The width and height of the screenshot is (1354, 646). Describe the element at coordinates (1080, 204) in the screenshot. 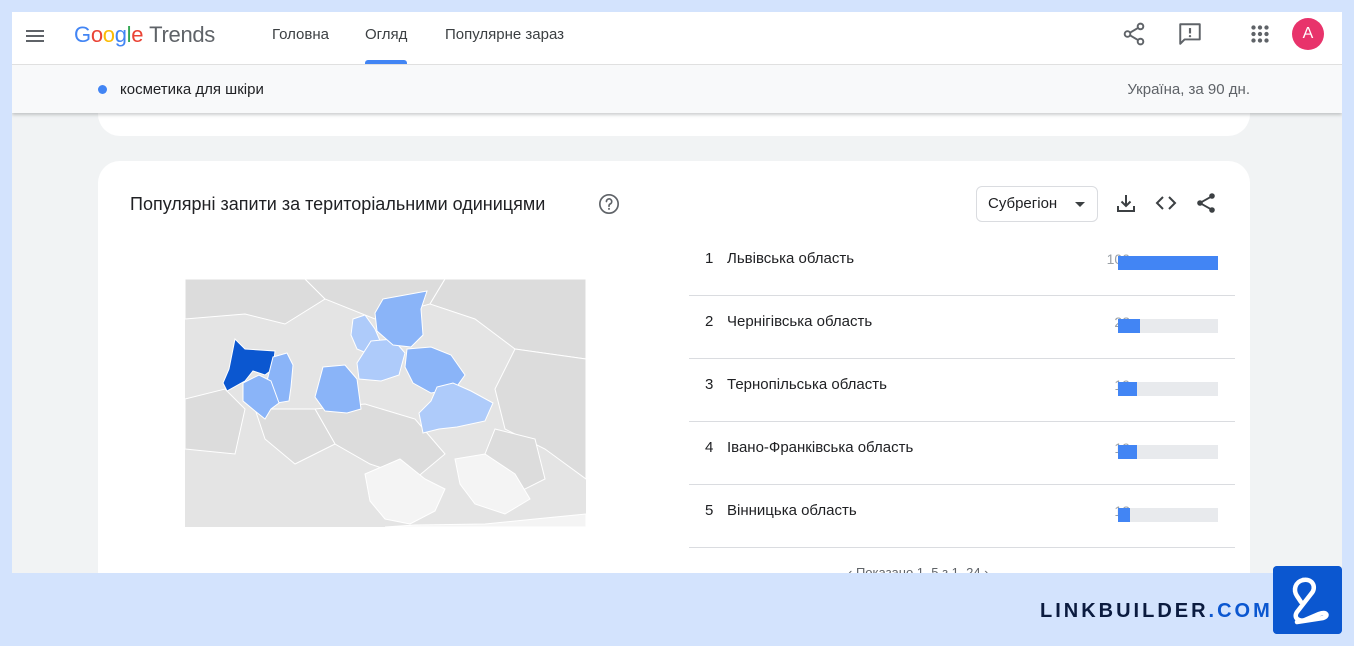

I see `caret-down-icon` at that location.